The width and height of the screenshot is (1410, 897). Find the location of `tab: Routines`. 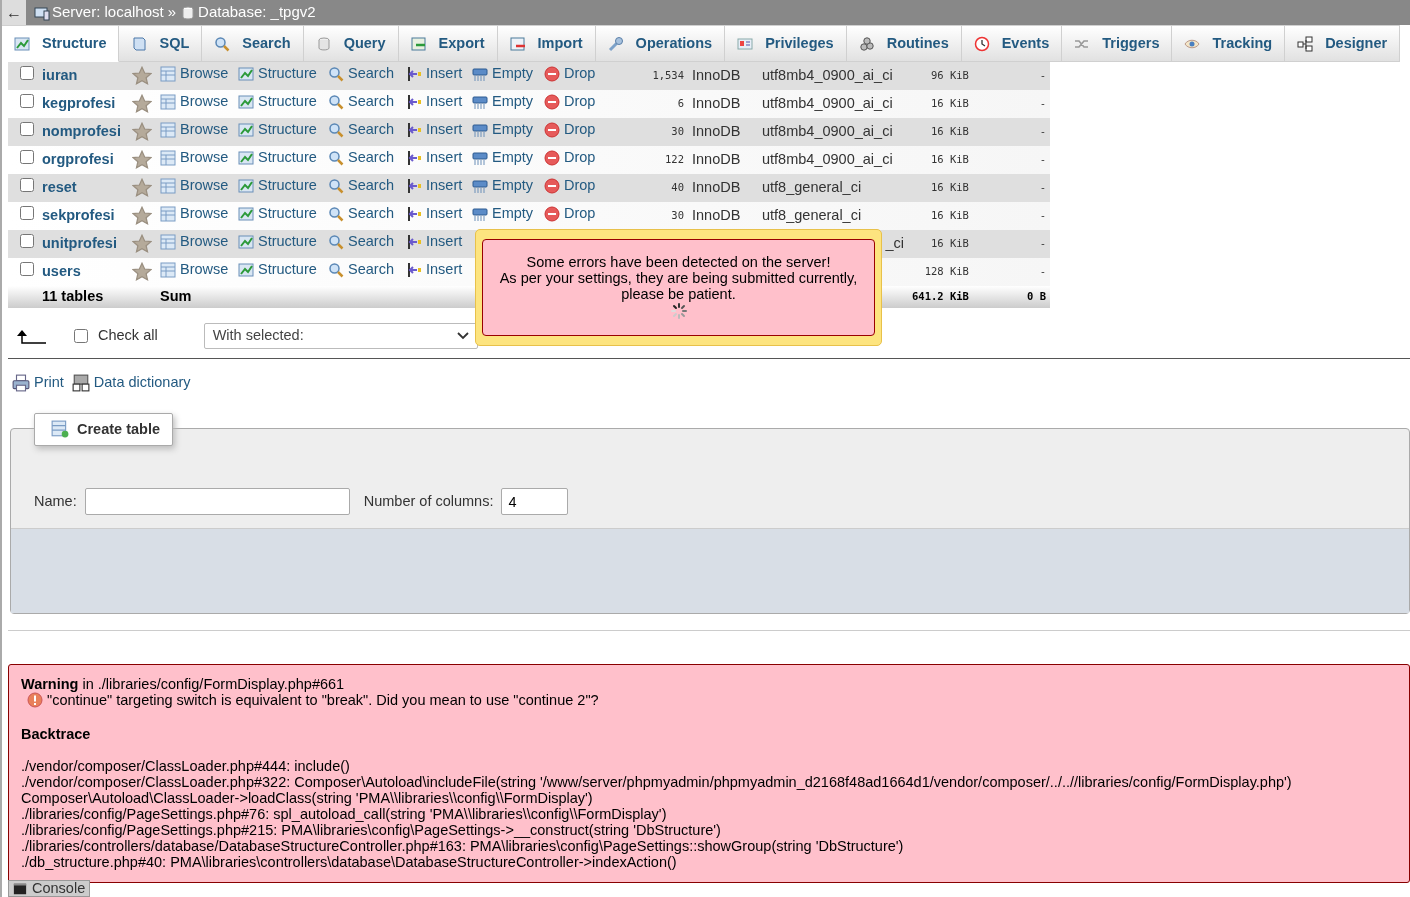

tab: Routines is located at coordinates (904, 43).